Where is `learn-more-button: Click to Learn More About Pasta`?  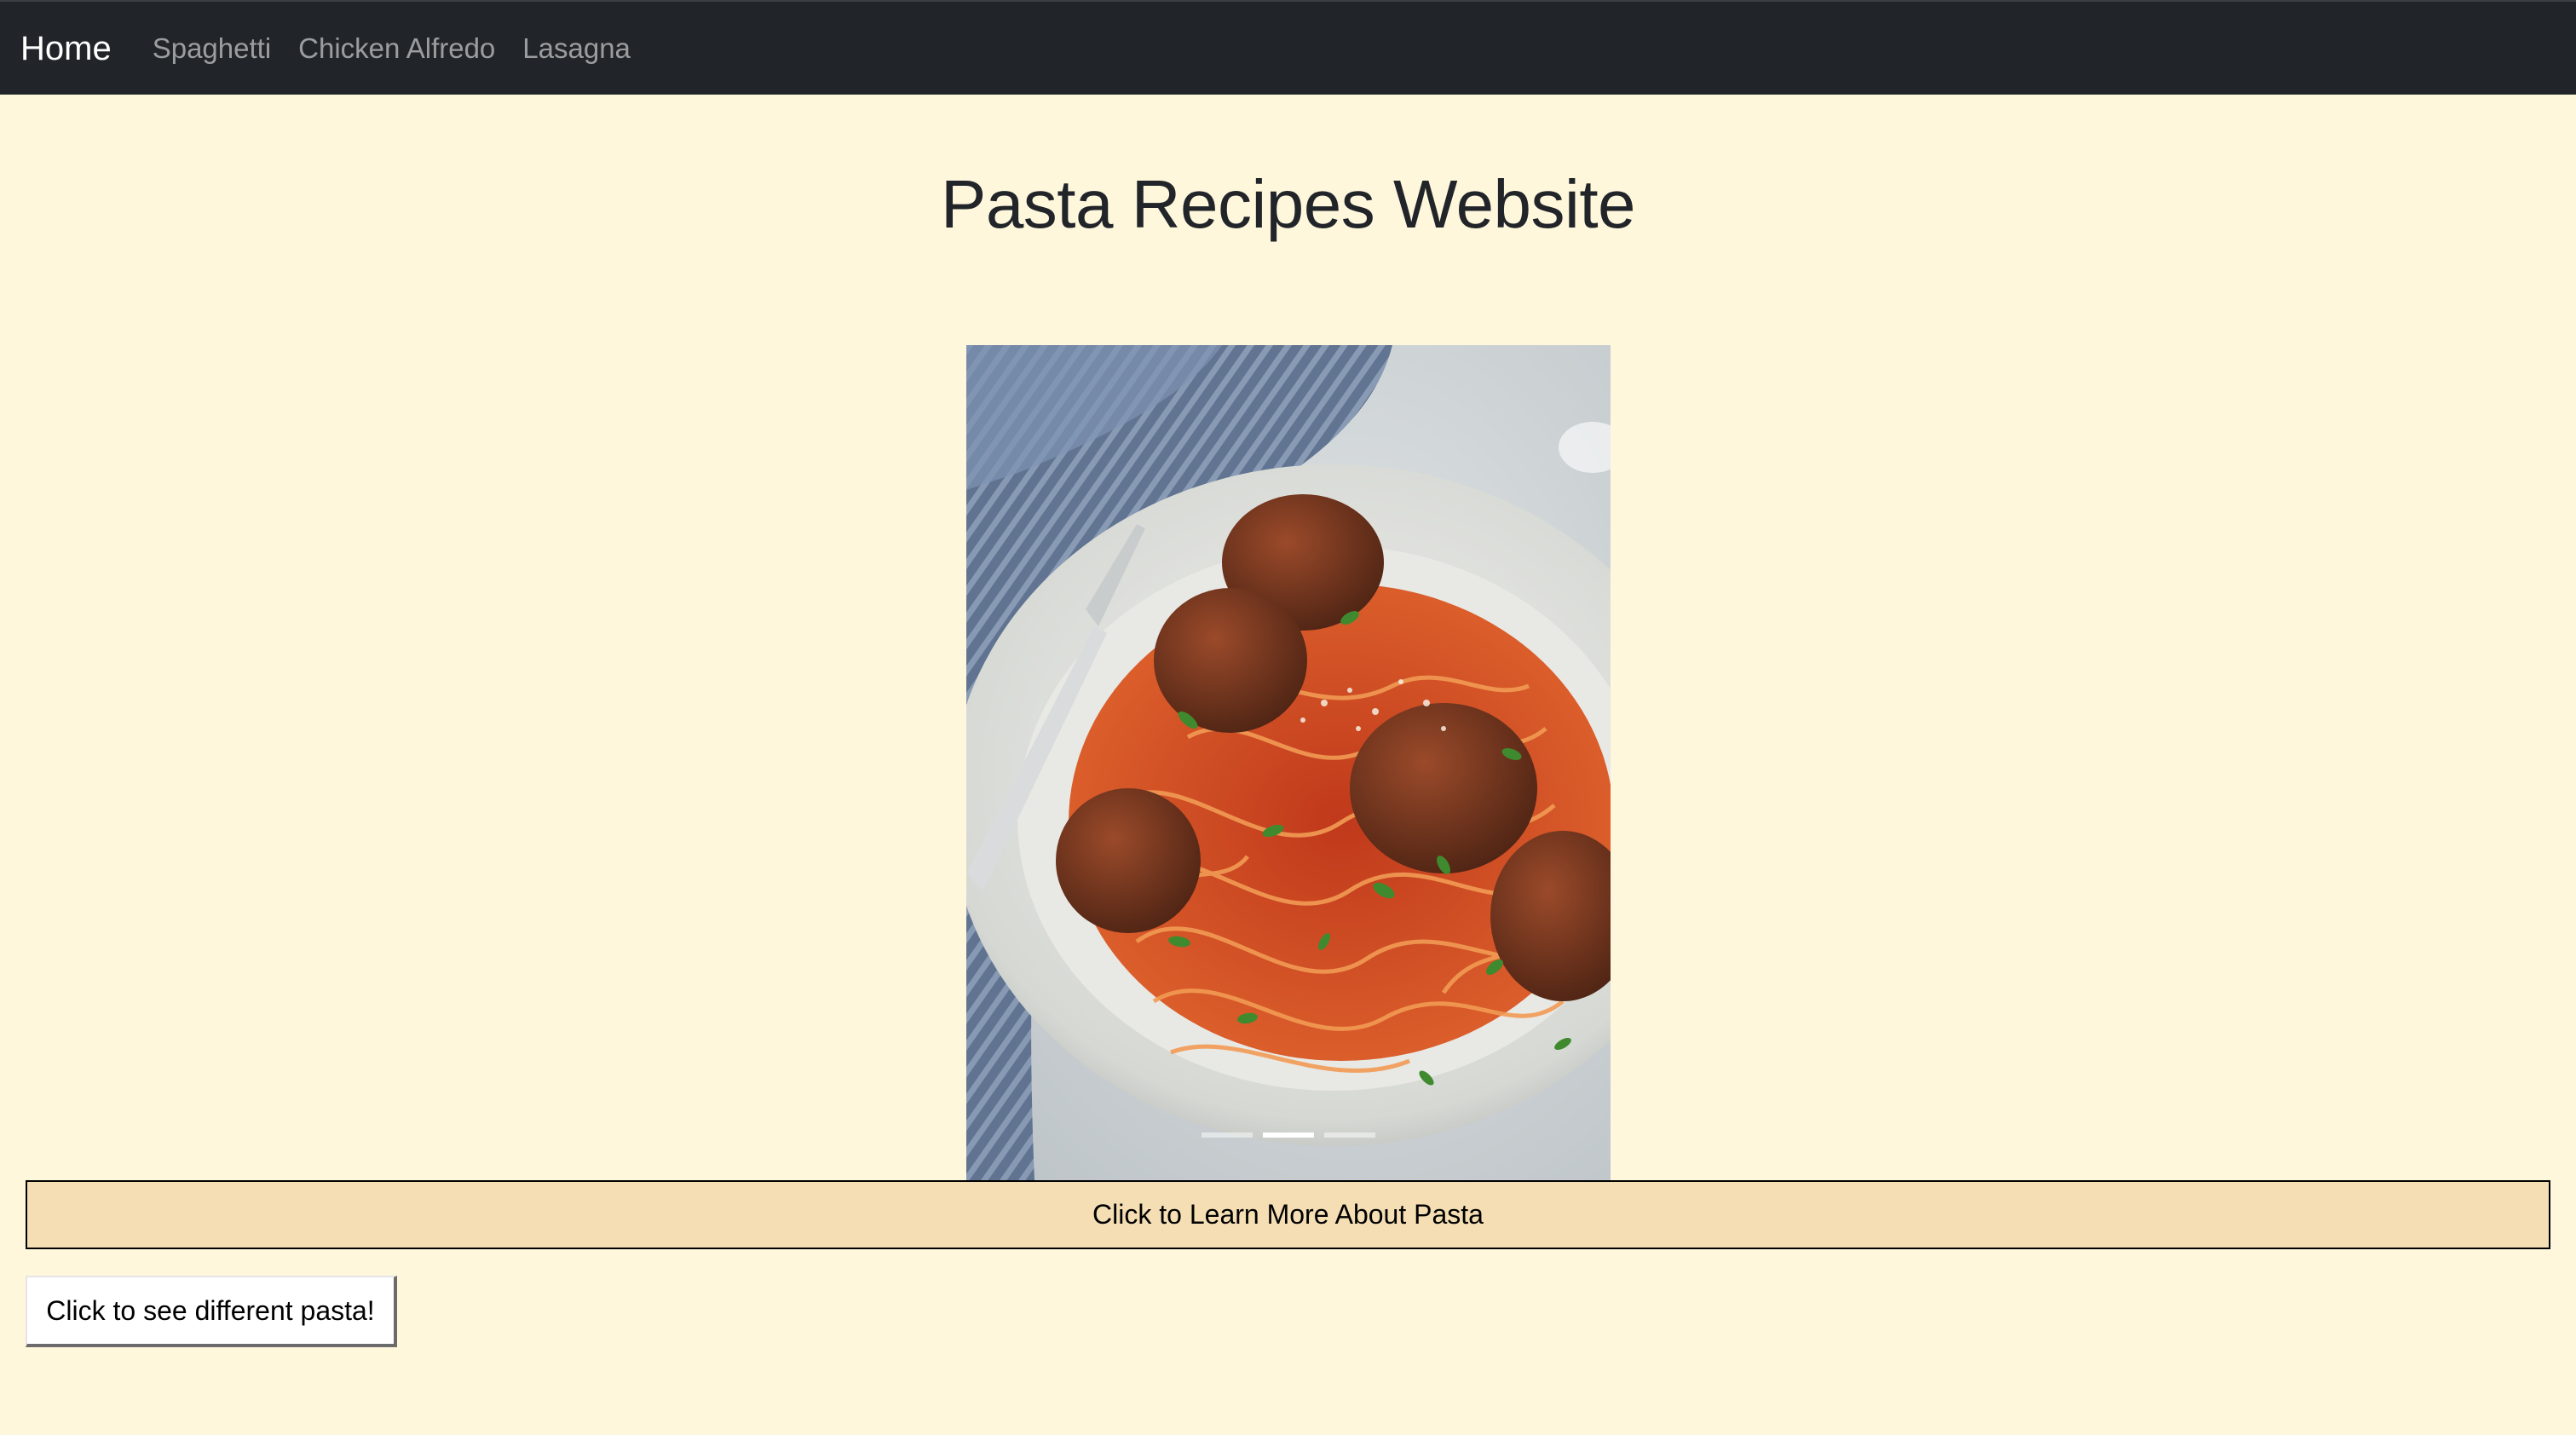 learn-more-button: Click to Learn More About Pasta is located at coordinates (1288, 1214).